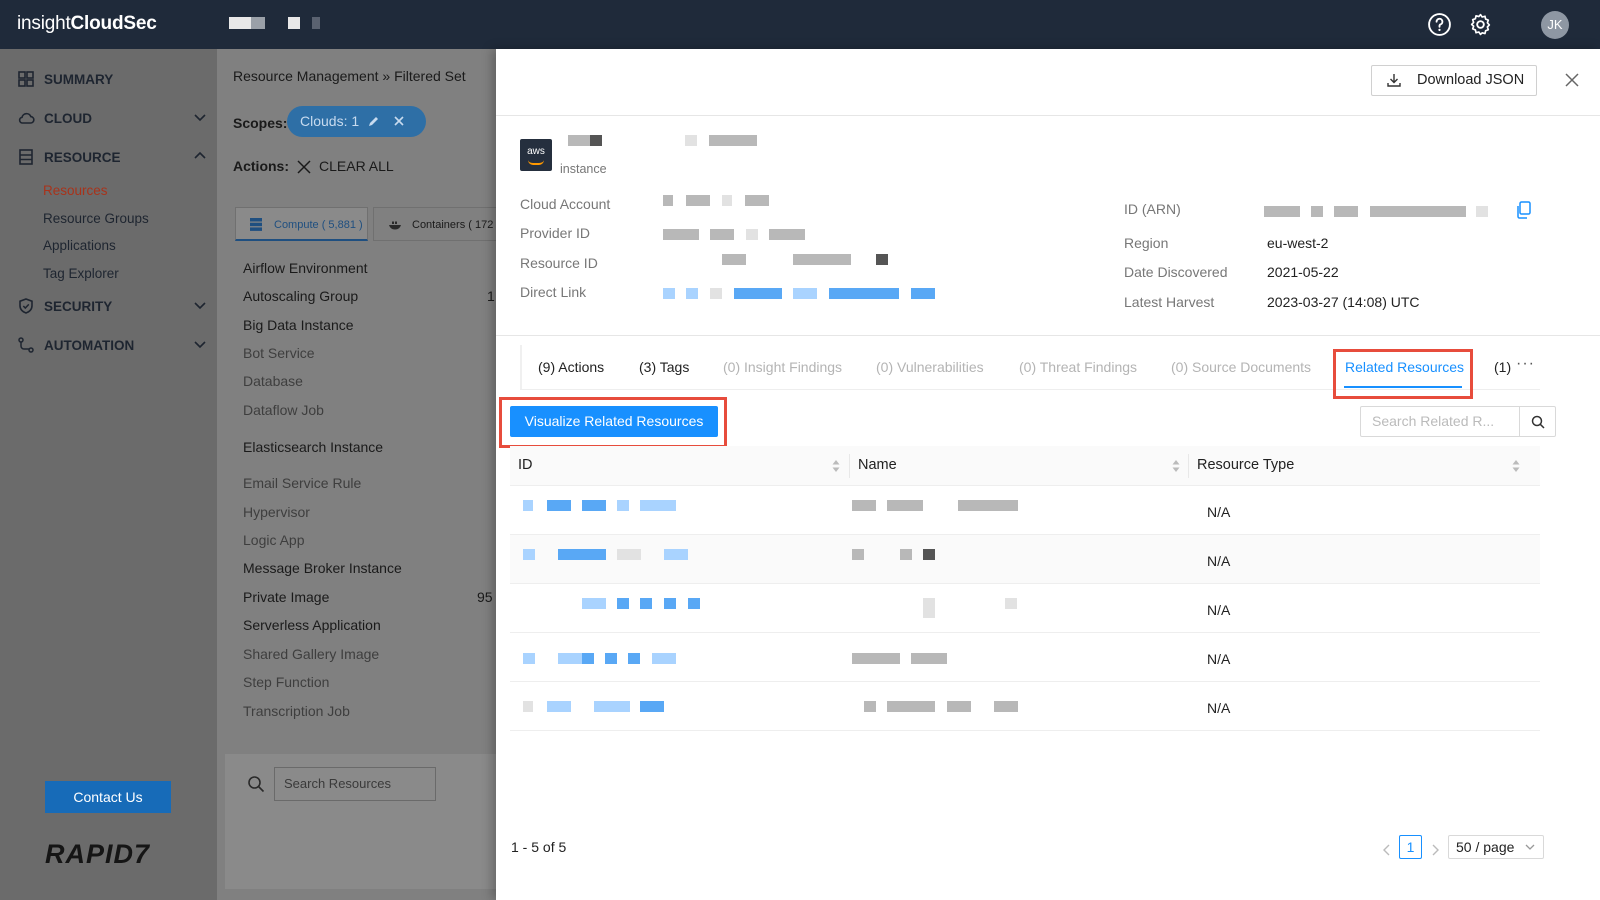  I want to click on resource-type-item: Step Function, so click(286, 682).